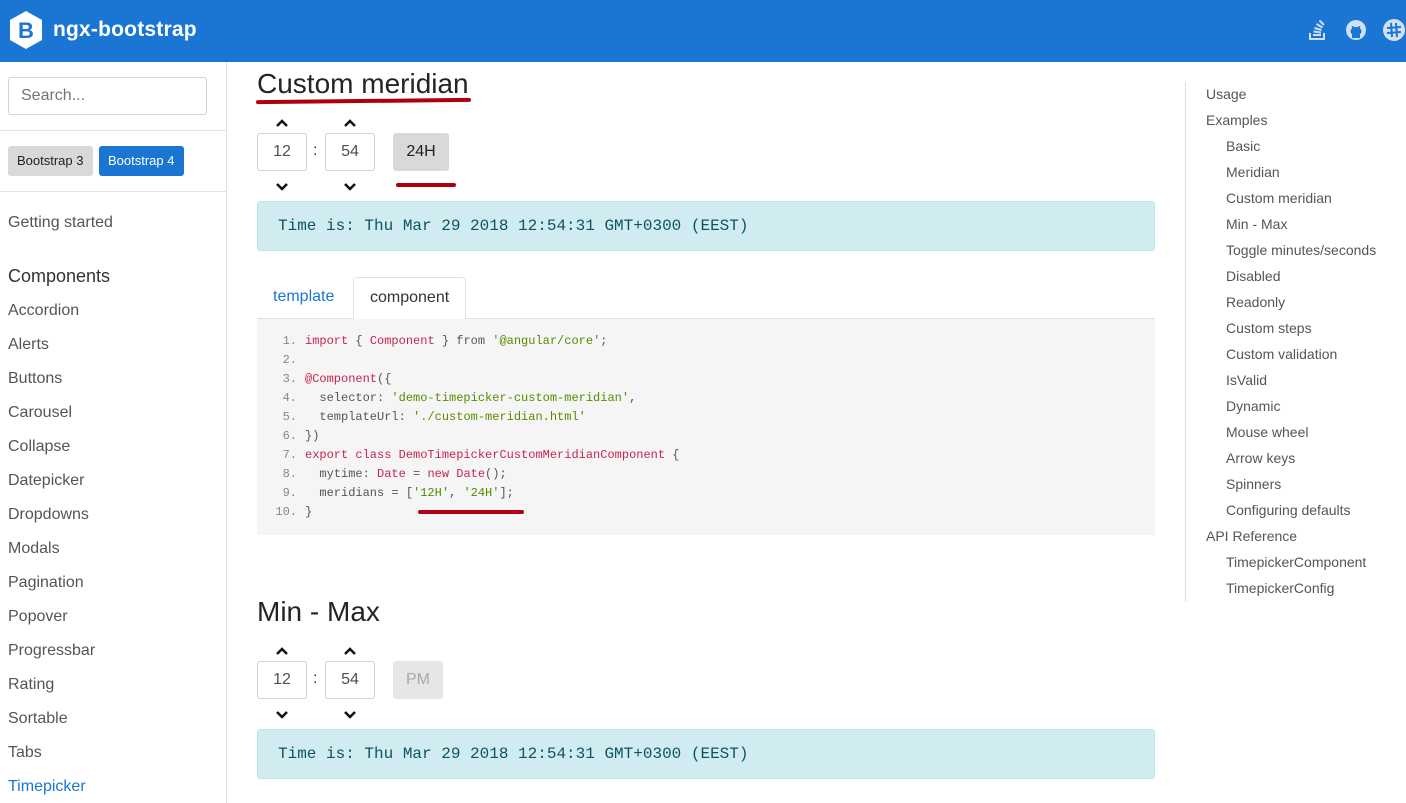  I want to click on toc-item-custom-steps: Custom steps, so click(1269, 328).